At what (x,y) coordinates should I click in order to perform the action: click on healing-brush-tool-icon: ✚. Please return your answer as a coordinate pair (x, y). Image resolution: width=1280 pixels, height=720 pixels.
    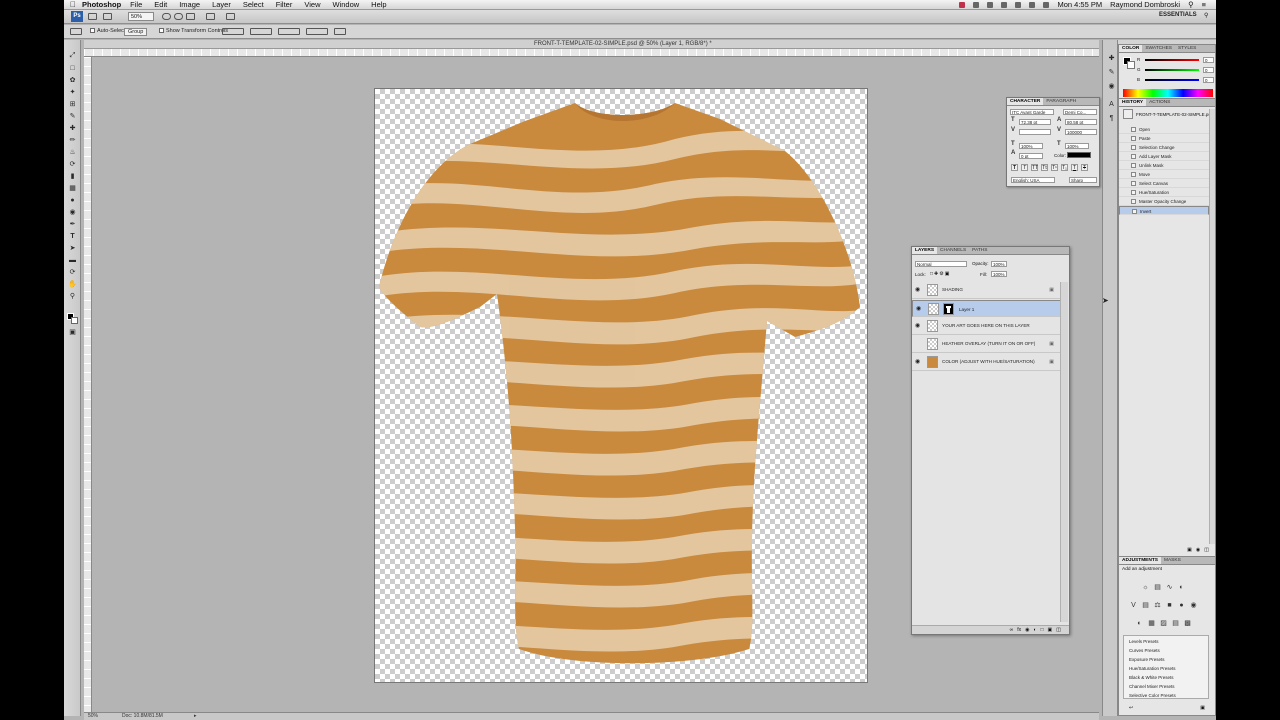
    Looking at the image, I should click on (72, 128).